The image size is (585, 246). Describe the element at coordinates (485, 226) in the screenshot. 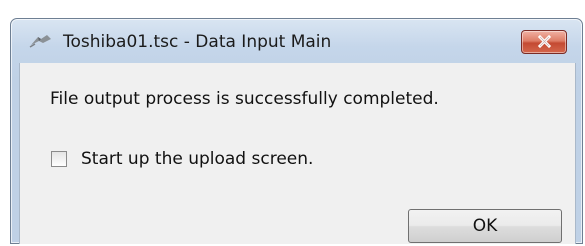

I see `ok-button: OK` at that location.